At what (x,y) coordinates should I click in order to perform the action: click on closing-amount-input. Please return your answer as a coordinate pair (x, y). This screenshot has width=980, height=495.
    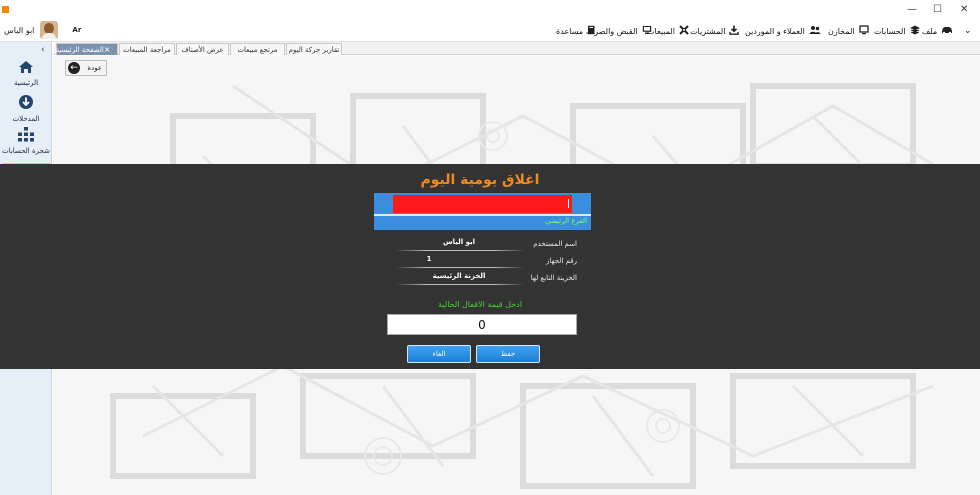
    Looking at the image, I should click on (482, 324).